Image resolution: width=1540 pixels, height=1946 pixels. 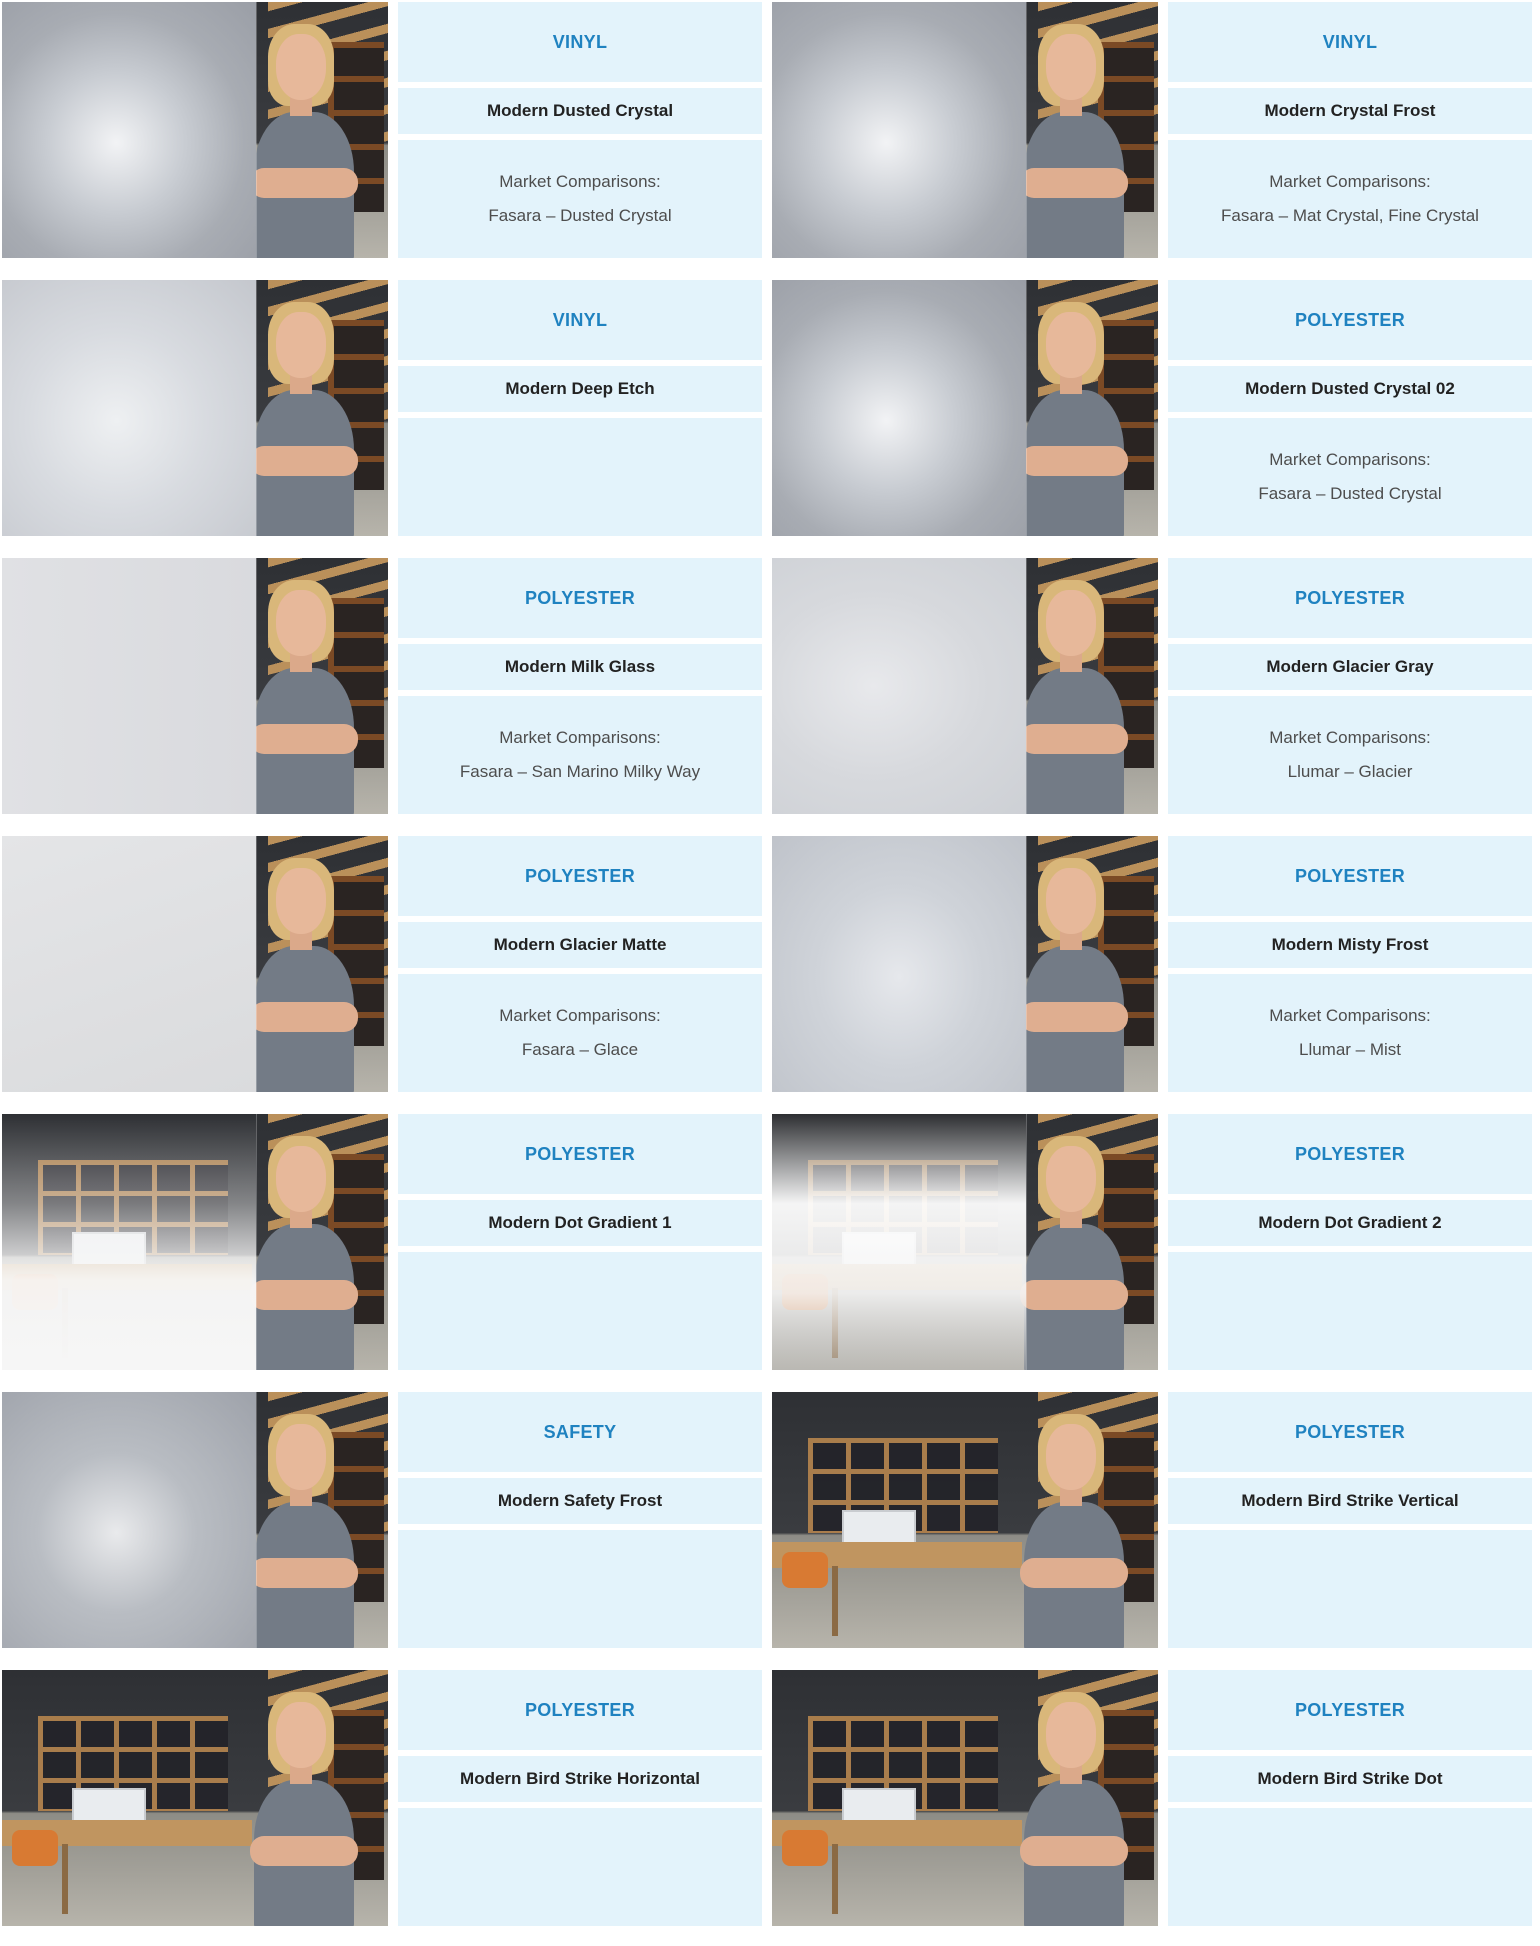 What do you see at coordinates (1350, 771) in the screenshot?
I see `comparison-value: Llumar – Glacier` at bounding box center [1350, 771].